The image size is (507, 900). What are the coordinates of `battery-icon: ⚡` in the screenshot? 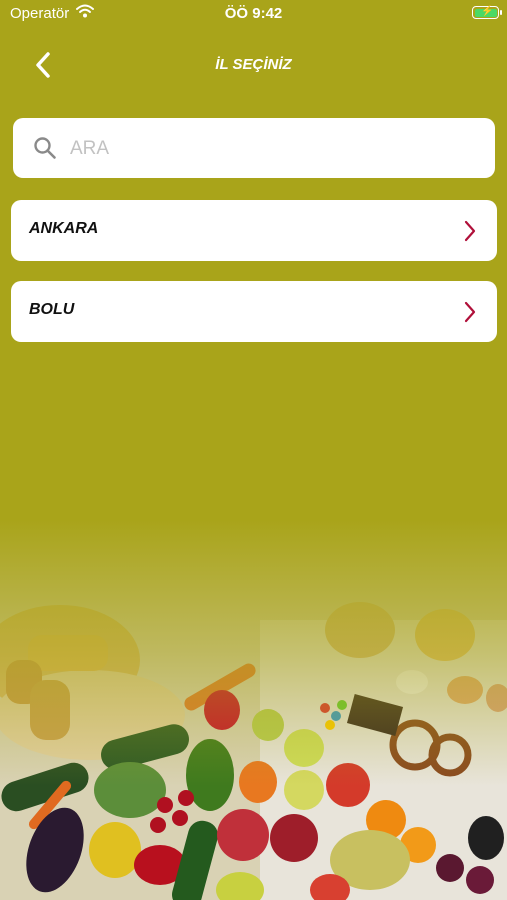 It's located at (487, 12).